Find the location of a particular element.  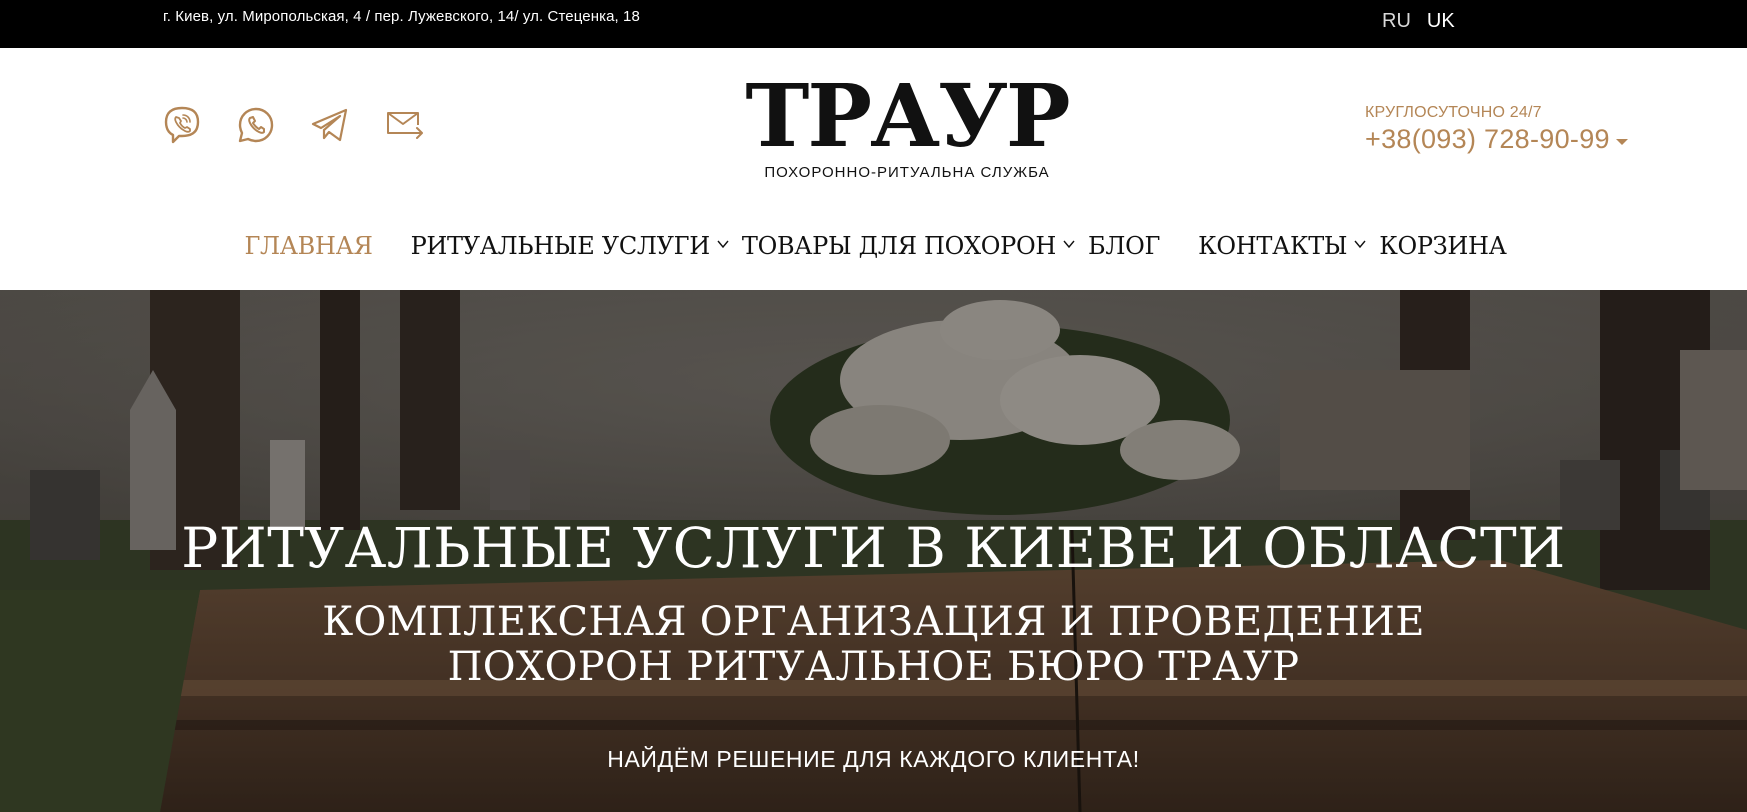

hours-label: КРУГЛОСУТОЧНО 24/7 is located at coordinates (1453, 112).